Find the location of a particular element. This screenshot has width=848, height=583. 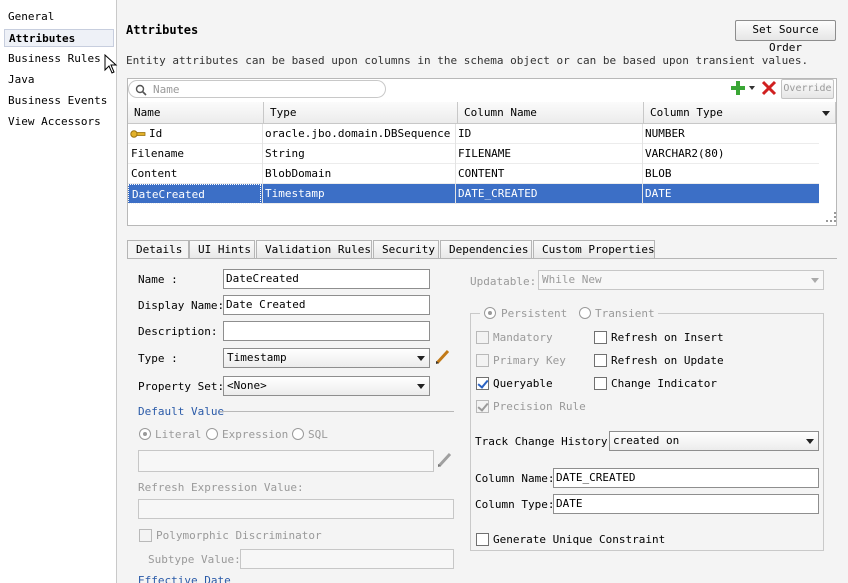

queryable-checkbox is located at coordinates (482, 383).